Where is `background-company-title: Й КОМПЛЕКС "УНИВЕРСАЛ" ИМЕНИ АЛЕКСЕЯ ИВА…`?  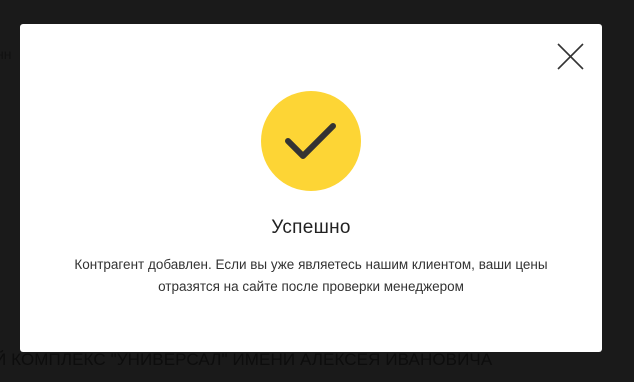
background-company-title: Й КОМПЛЕКС "УНИВЕРСАЛ" ИМЕНИ АЛЕКСЕЯ ИВА… is located at coordinates (246, 359).